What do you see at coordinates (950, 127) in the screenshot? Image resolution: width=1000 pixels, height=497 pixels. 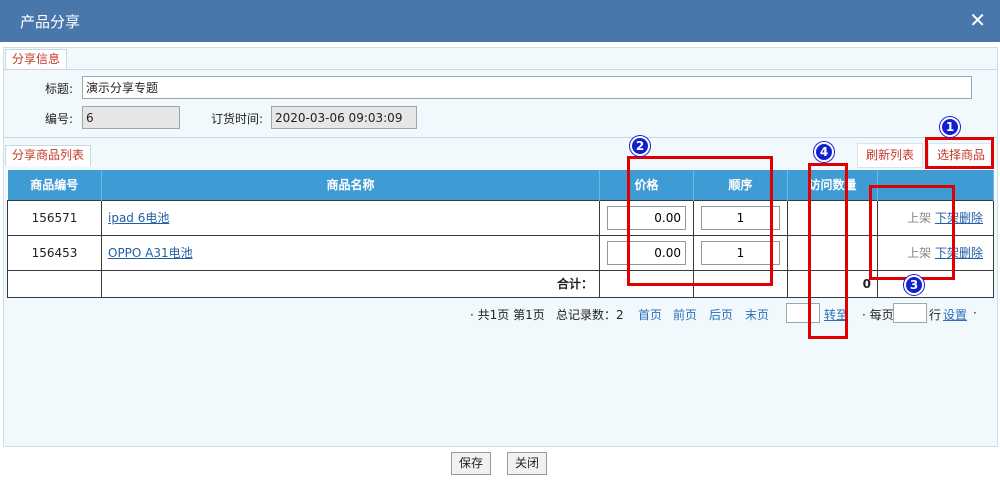 I see `marker-badge: 1` at bounding box center [950, 127].